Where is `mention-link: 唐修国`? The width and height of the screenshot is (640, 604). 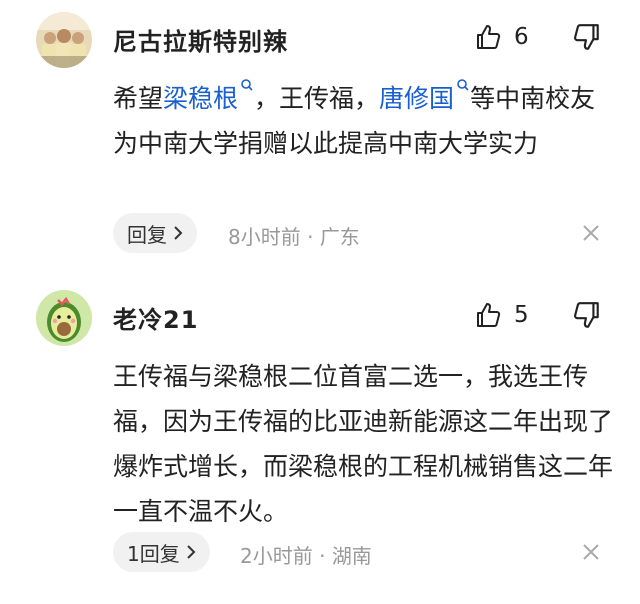 mention-link: 唐修国 is located at coordinates (424, 96).